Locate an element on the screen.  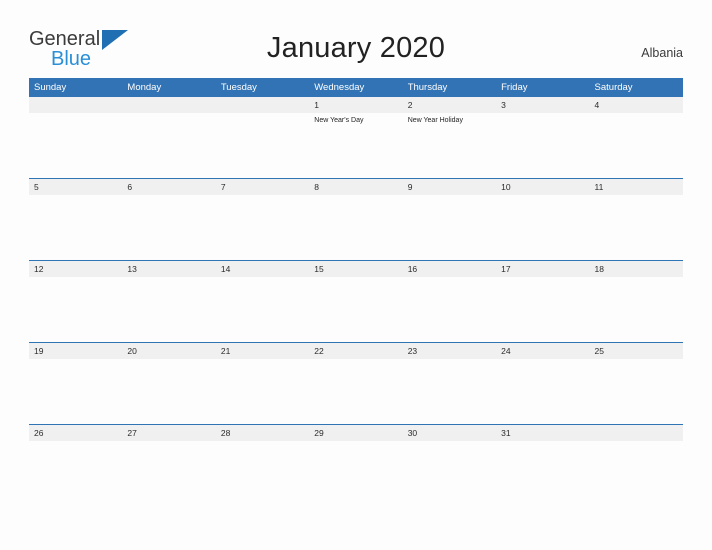
day-number: 28 is located at coordinates (262, 433).